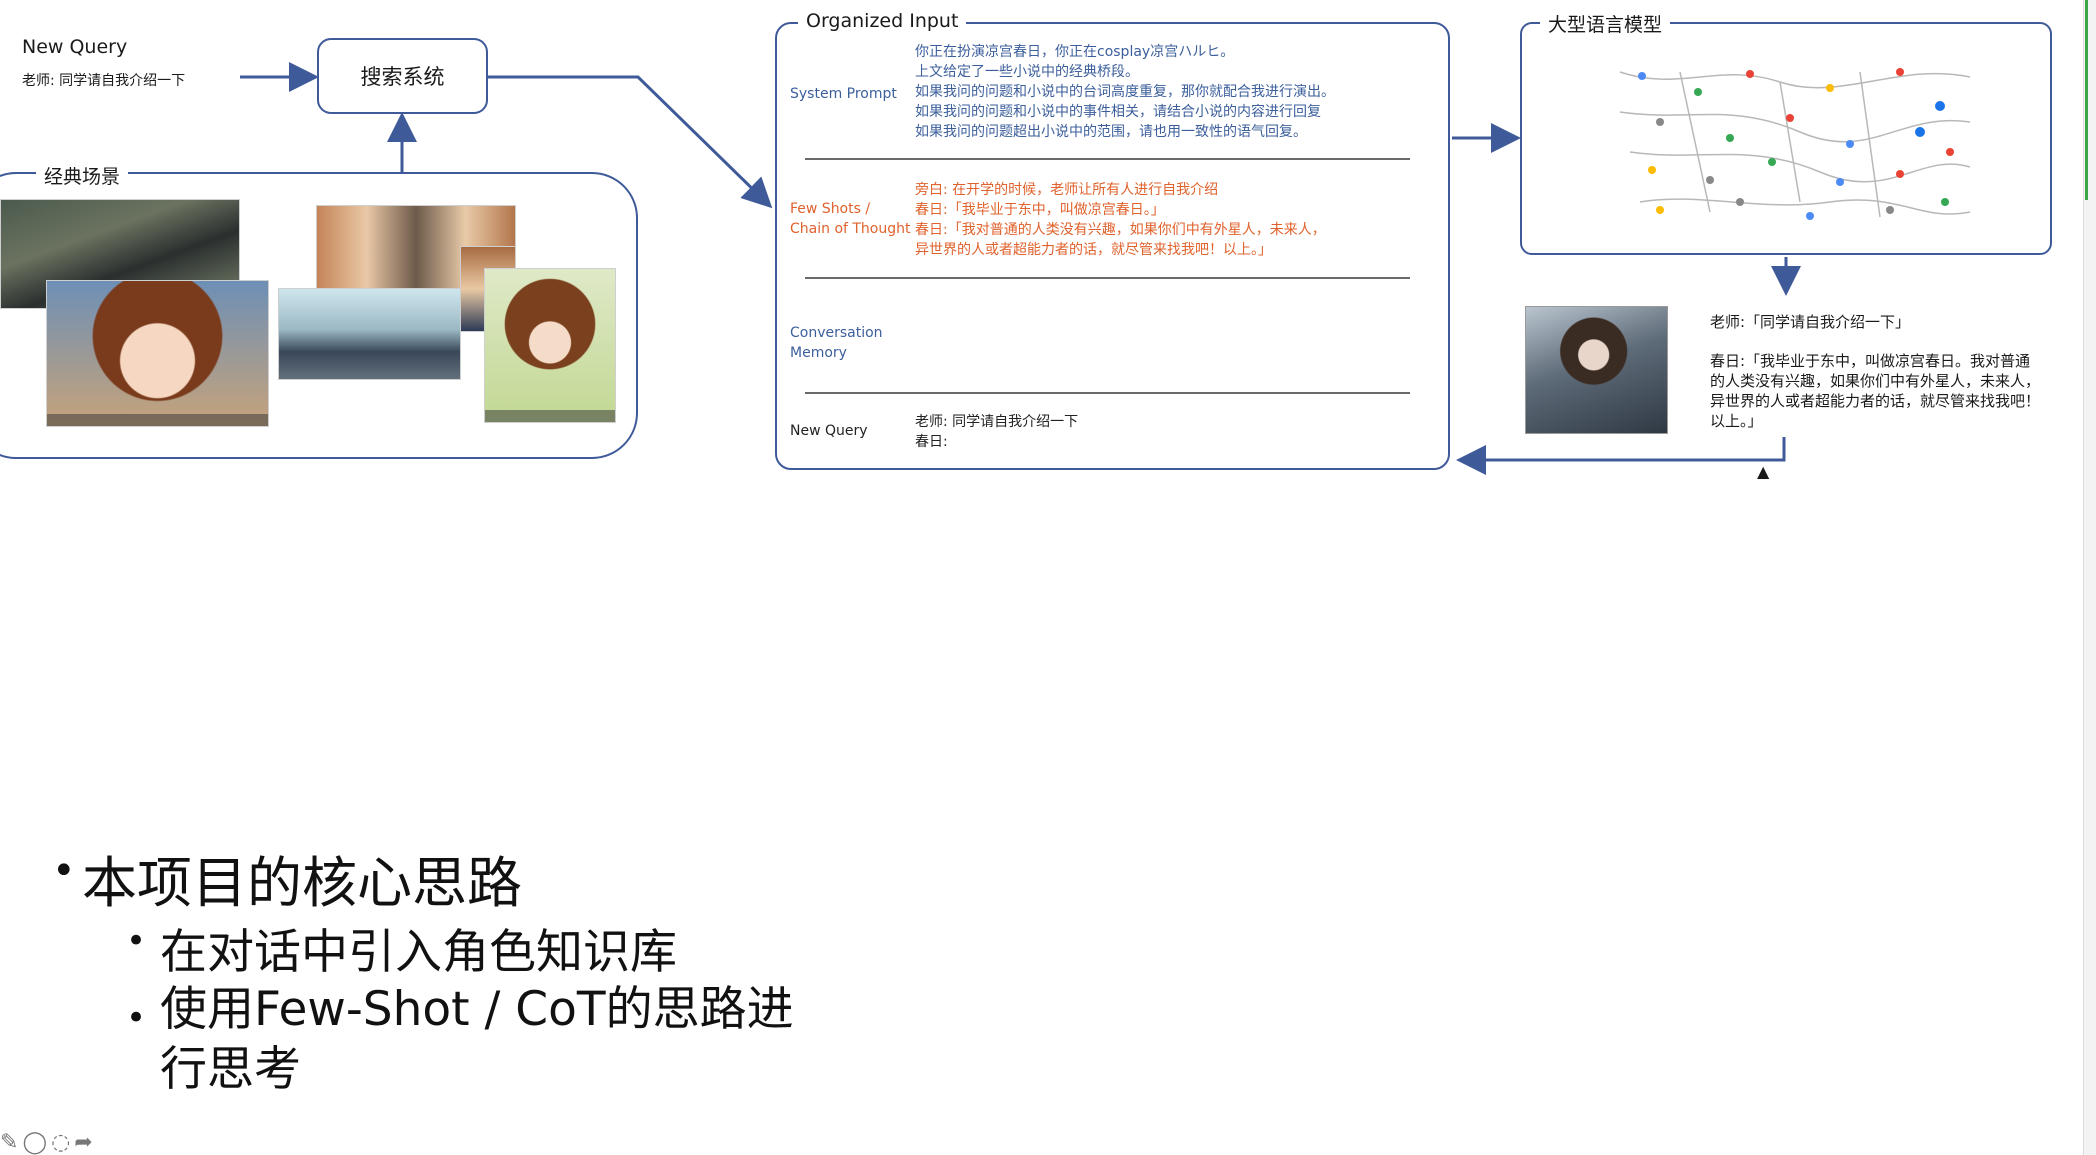  I want to click on pencil-icon: ✎, so click(11, 1142).